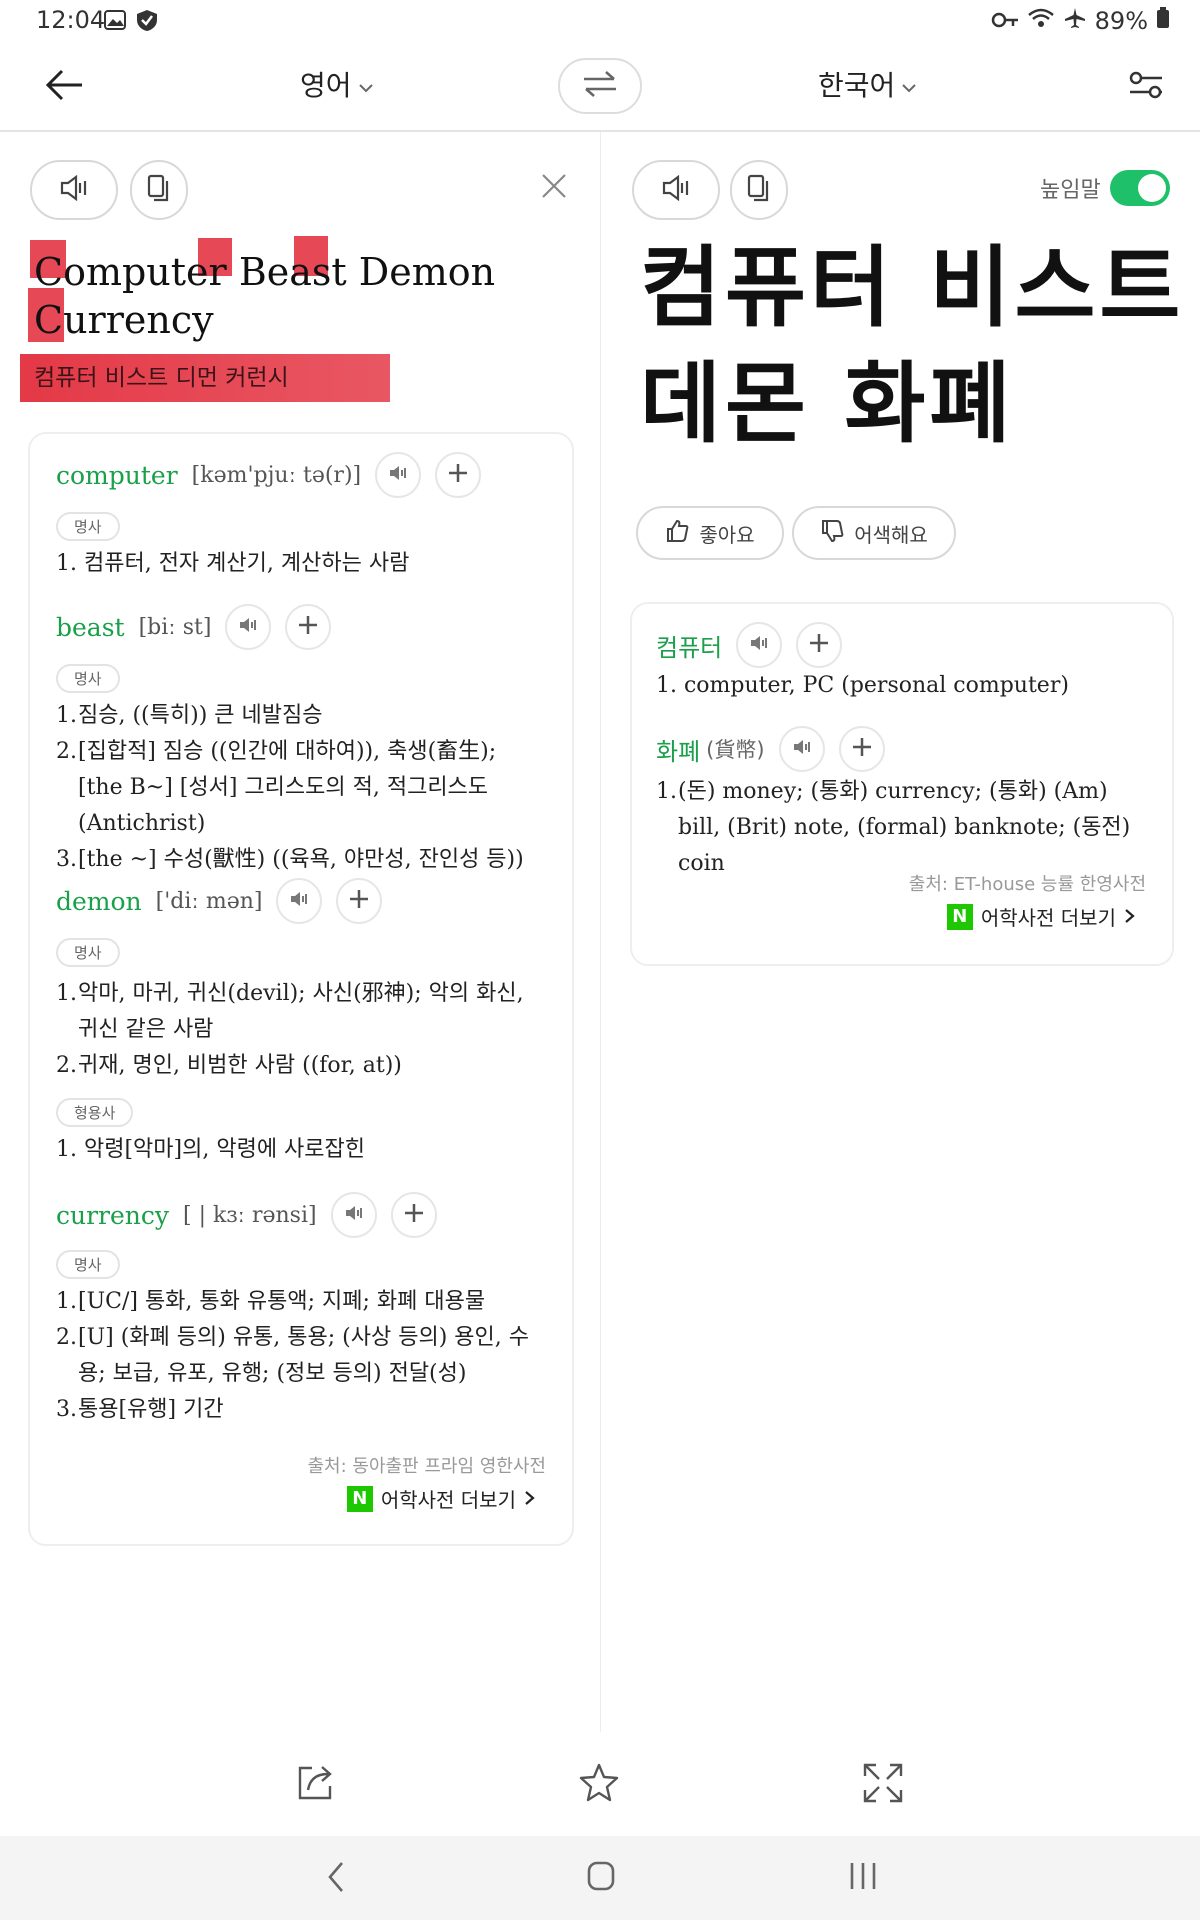 This screenshot has height=1920, width=1200. I want to click on definition-item: 1. computer, PC (personal computer), so click(862, 685).